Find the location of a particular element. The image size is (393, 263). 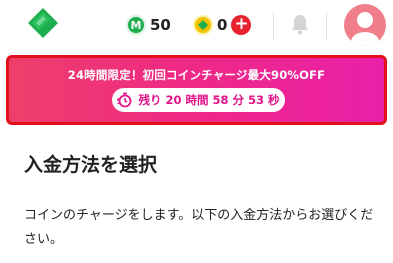

gold-coin-balance: 0 + is located at coordinates (222, 25).